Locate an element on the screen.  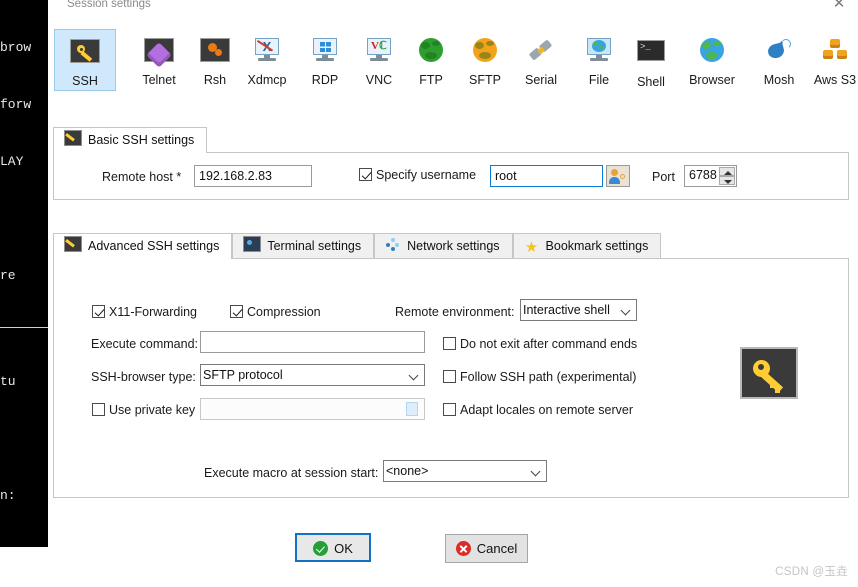
protocol-rdp: RDP is located at coordinates (325, 60).